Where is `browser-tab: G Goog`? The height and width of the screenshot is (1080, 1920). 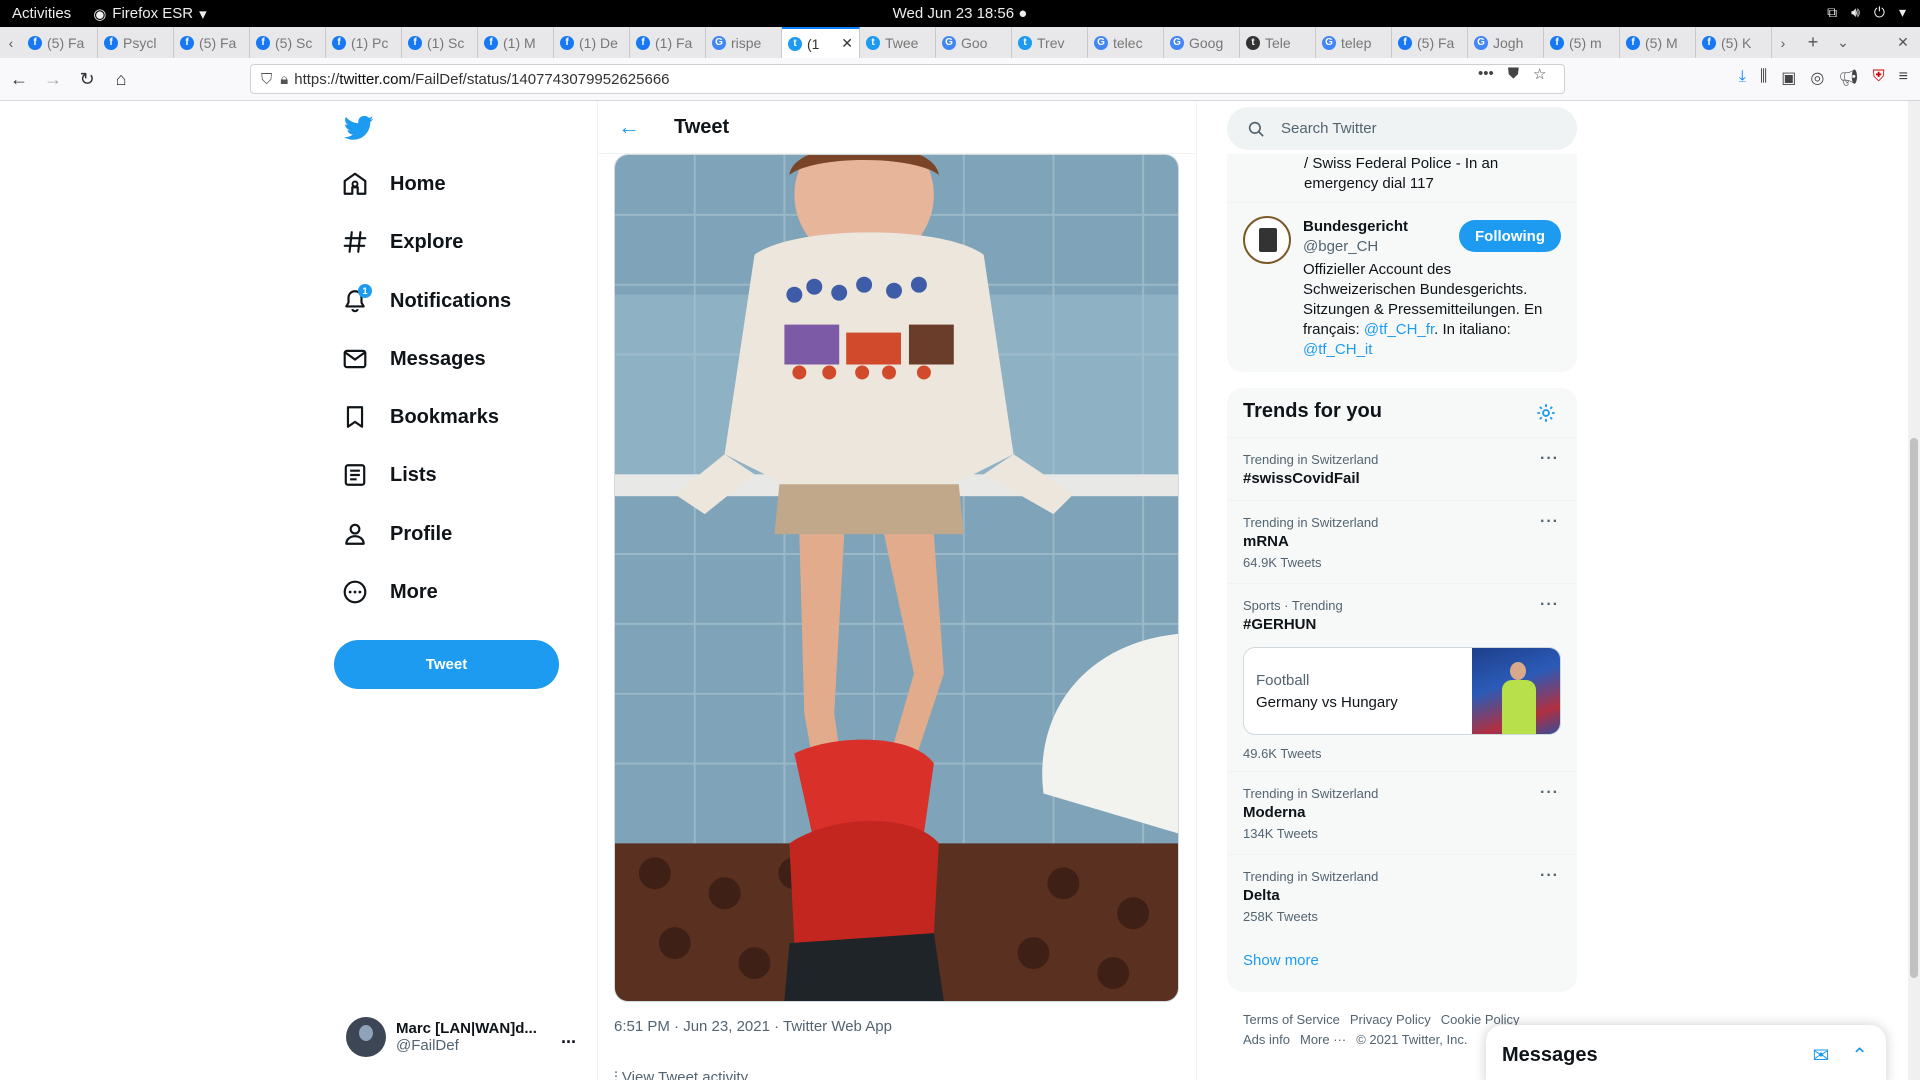
browser-tab: G Goog is located at coordinates (1202, 42).